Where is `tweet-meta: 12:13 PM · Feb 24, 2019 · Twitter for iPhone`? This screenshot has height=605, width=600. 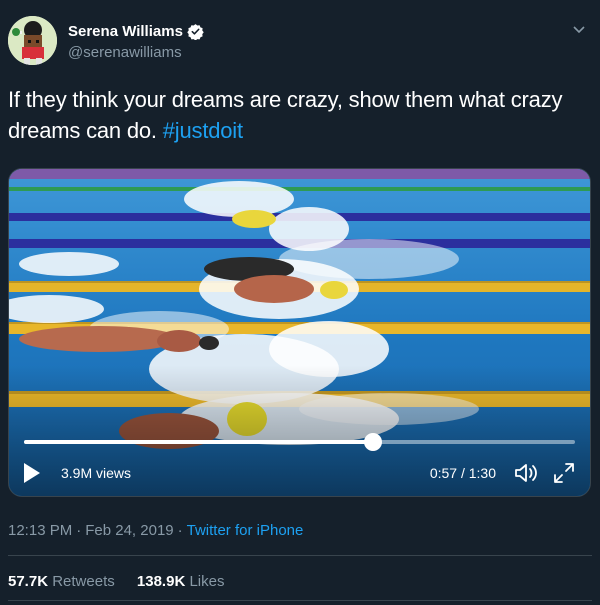 tweet-meta: 12:13 PM · Feb 24, 2019 · Twitter for iPhone is located at coordinates (155, 530).